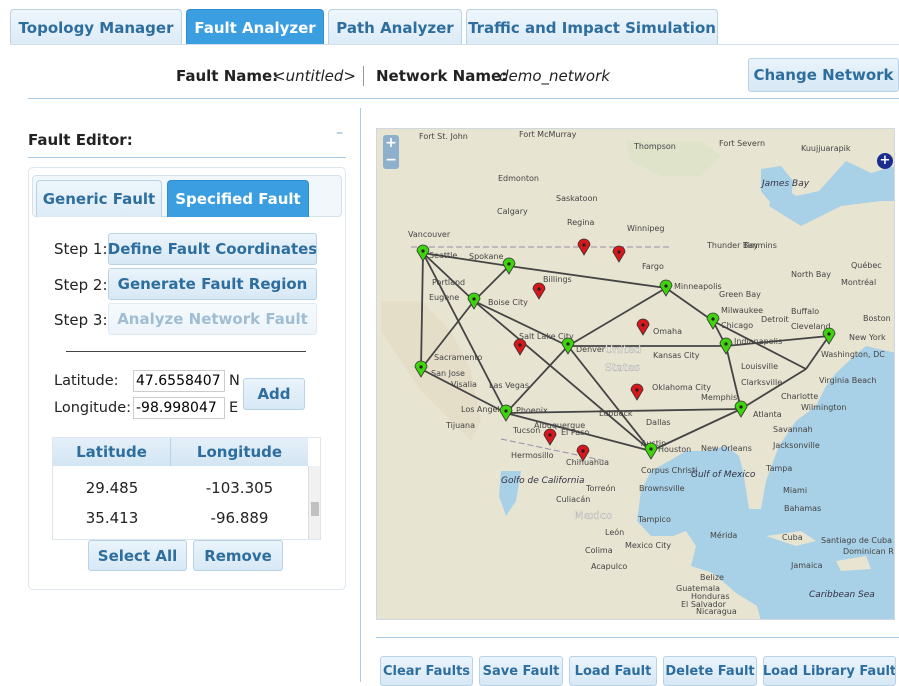 This screenshot has width=899, height=686. Describe the element at coordinates (238, 198) in the screenshot. I see `subtab-specified-fault: Specified Fault` at that location.